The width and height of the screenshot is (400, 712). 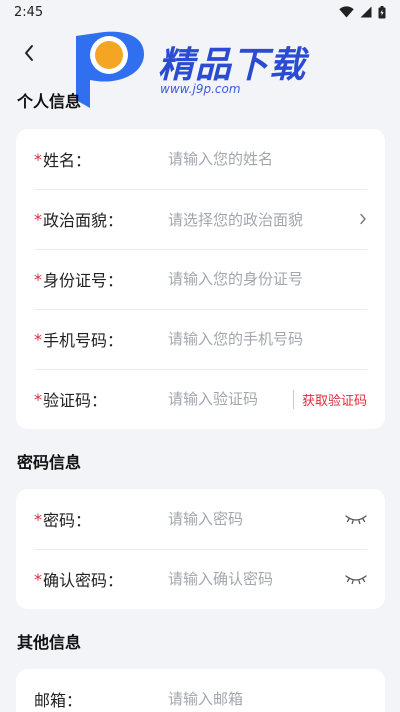 What do you see at coordinates (255, 579) in the screenshot?
I see `confirm-password-input` at bounding box center [255, 579].